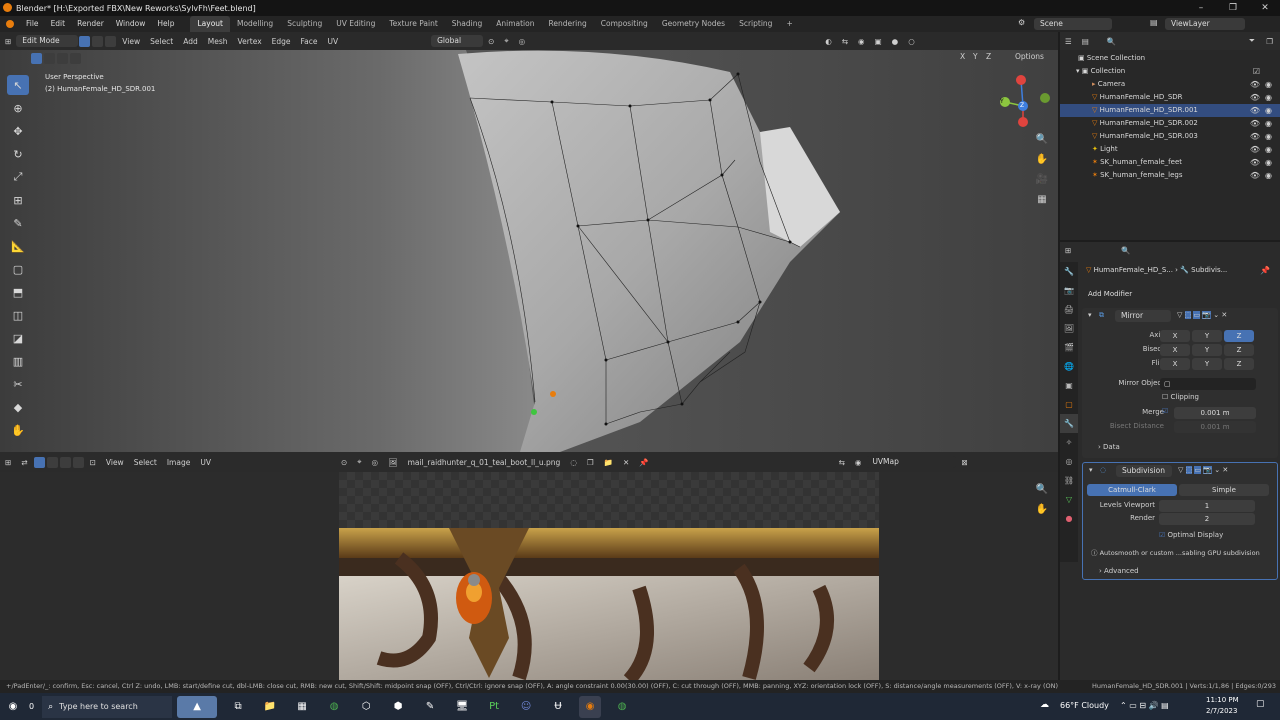  Describe the element at coordinates (1265, 270) in the screenshot. I see `pin-icon: 📌` at that location.